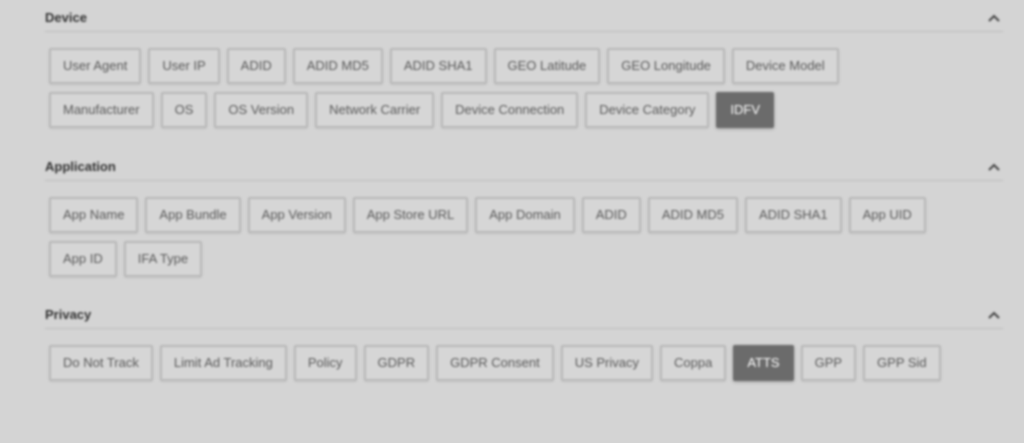 Image resolution: width=1024 pixels, height=443 pixels. What do you see at coordinates (68, 314) in the screenshot?
I see `section-title: Privacy` at bounding box center [68, 314].